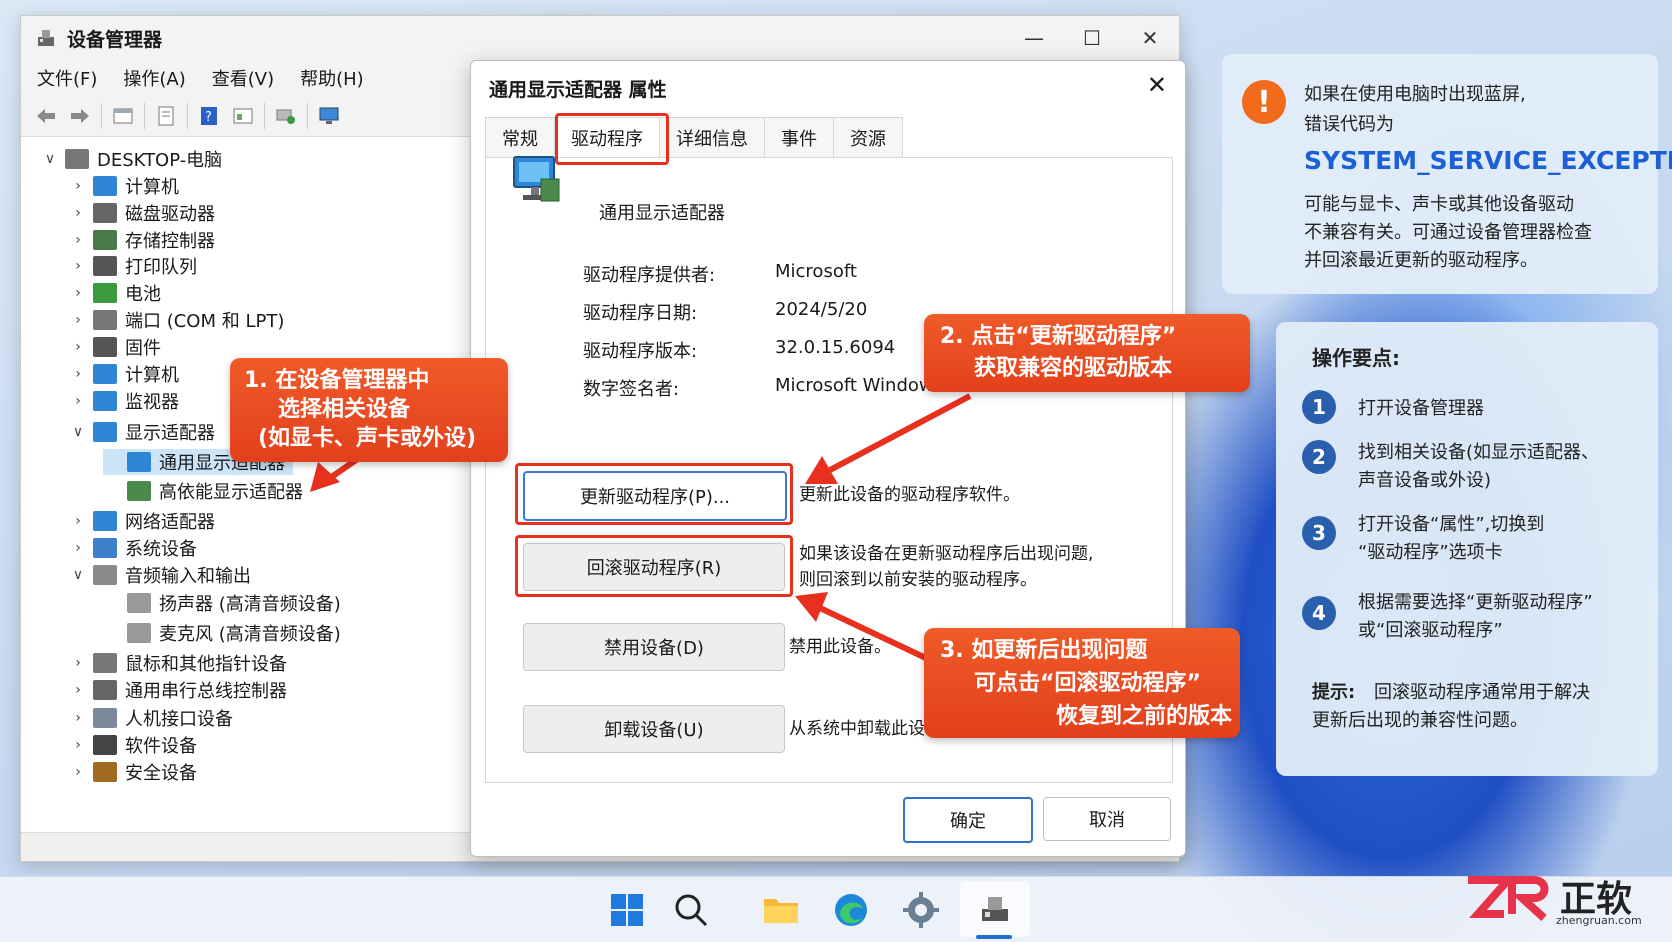  Describe the element at coordinates (1319, 407) in the screenshot. I see `step-number: 1` at that location.